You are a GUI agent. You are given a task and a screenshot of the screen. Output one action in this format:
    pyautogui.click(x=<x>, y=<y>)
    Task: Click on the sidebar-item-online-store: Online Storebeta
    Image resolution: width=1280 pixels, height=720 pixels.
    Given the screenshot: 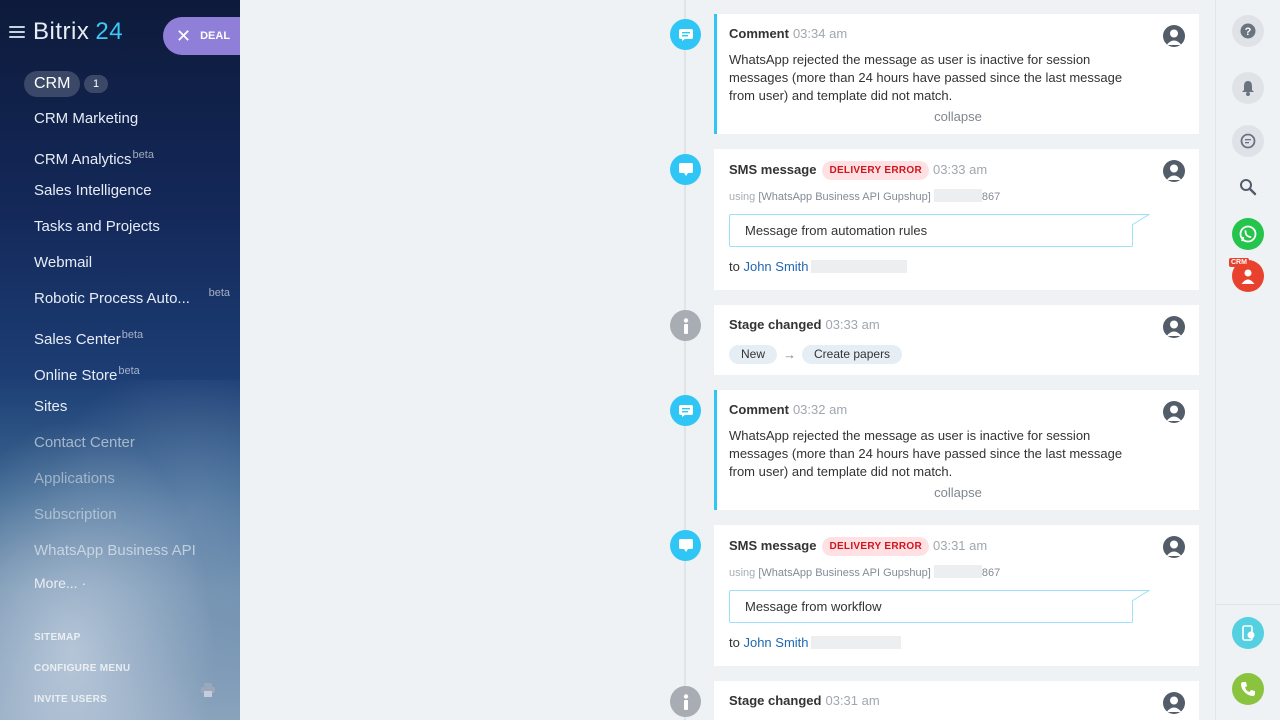 What is the action you would take?
    pyautogui.click(x=120, y=376)
    